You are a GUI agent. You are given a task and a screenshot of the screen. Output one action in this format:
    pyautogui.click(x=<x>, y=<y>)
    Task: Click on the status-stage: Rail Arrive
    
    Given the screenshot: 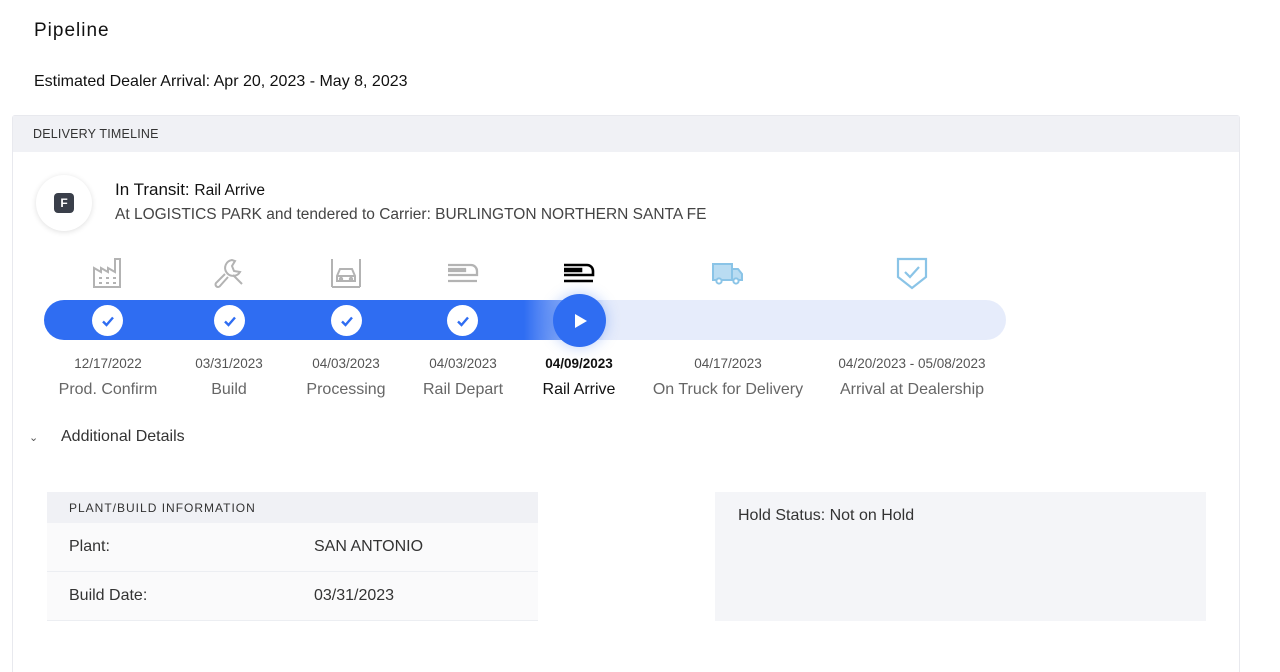 What is the action you would take?
    pyautogui.click(x=230, y=190)
    